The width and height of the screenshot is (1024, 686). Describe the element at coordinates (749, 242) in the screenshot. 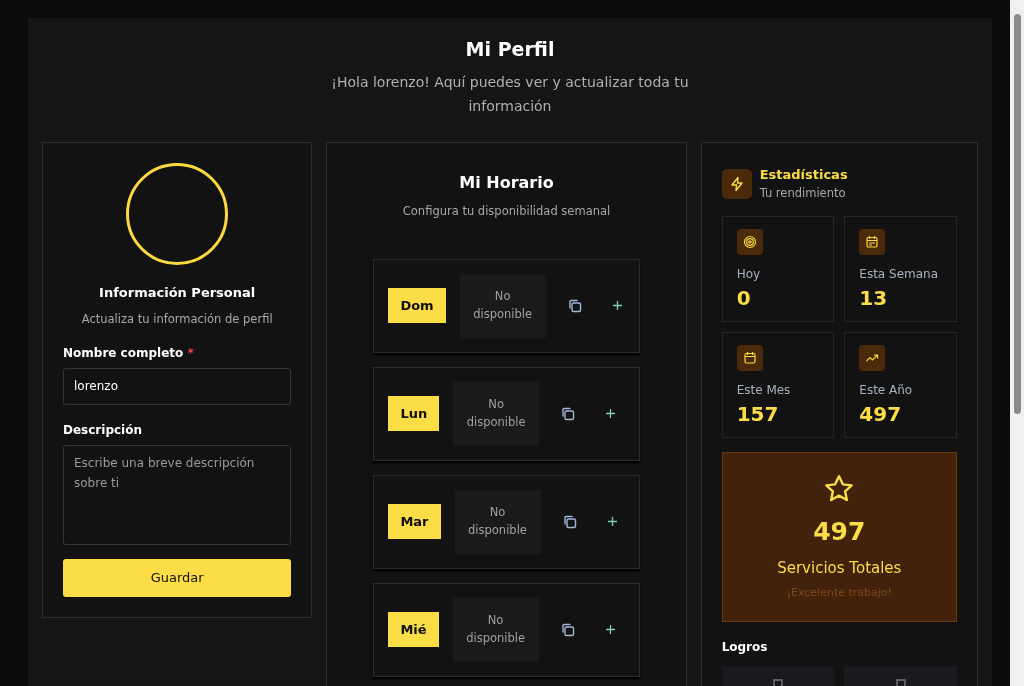

I see `target-icon` at that location.